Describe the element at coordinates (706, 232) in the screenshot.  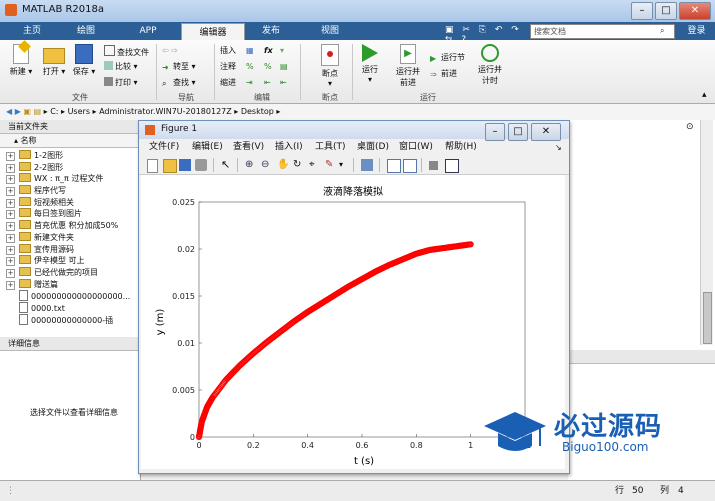
I see `editor-scrollbar` at that location.